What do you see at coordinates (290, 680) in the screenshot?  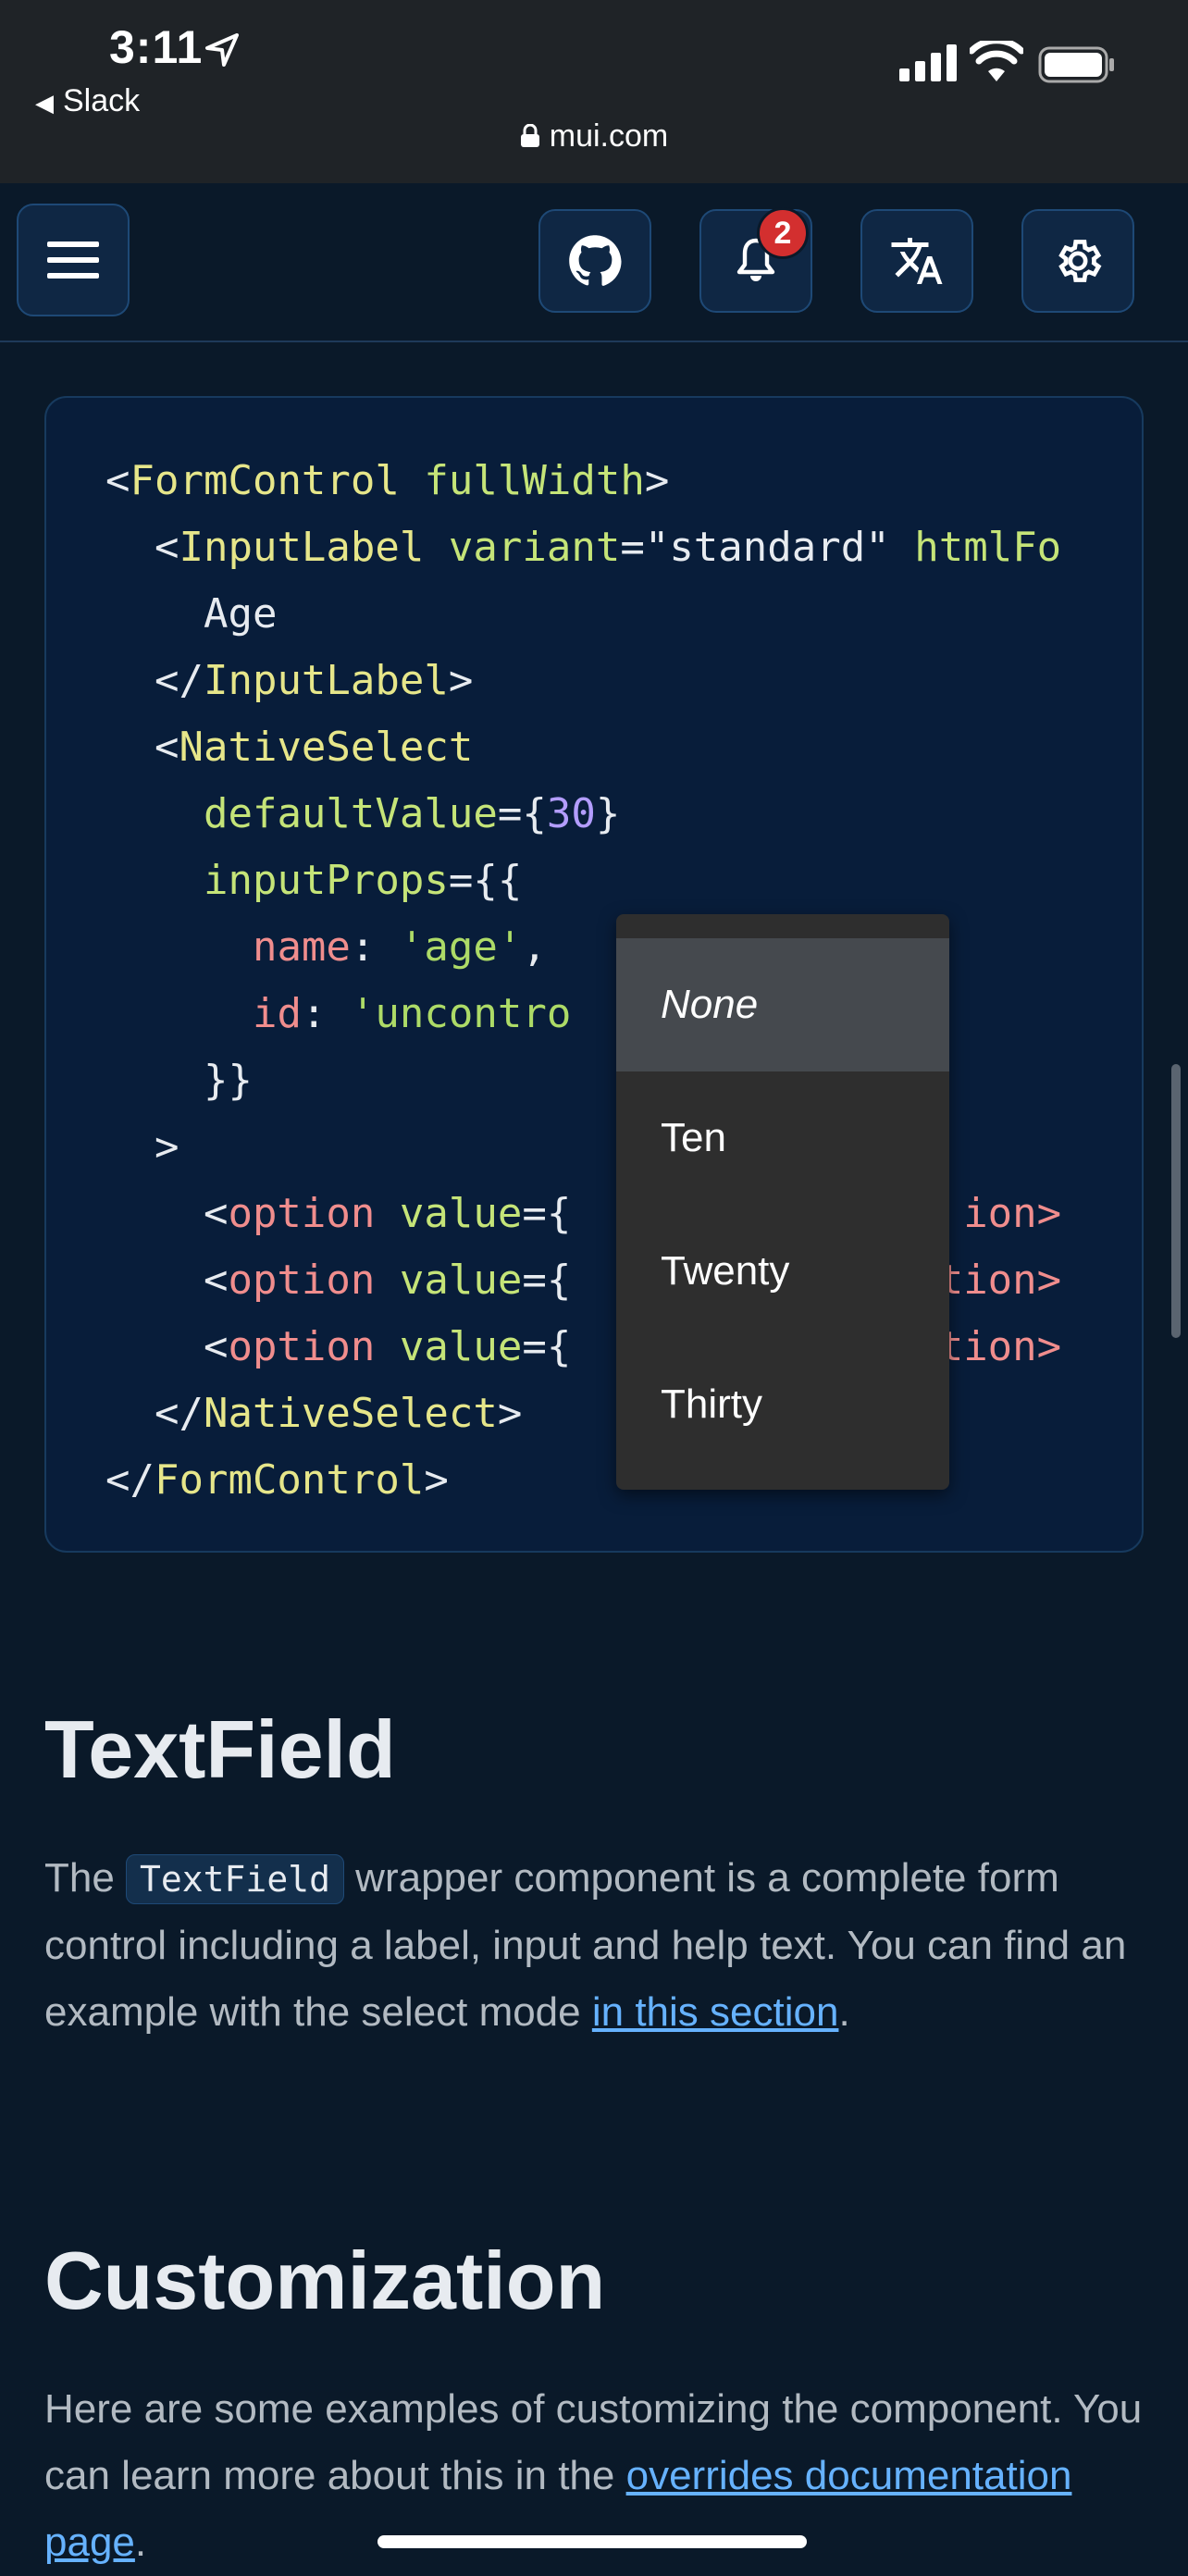 I see `code-line: </InputLabel>` at bounding box center [290, 680].